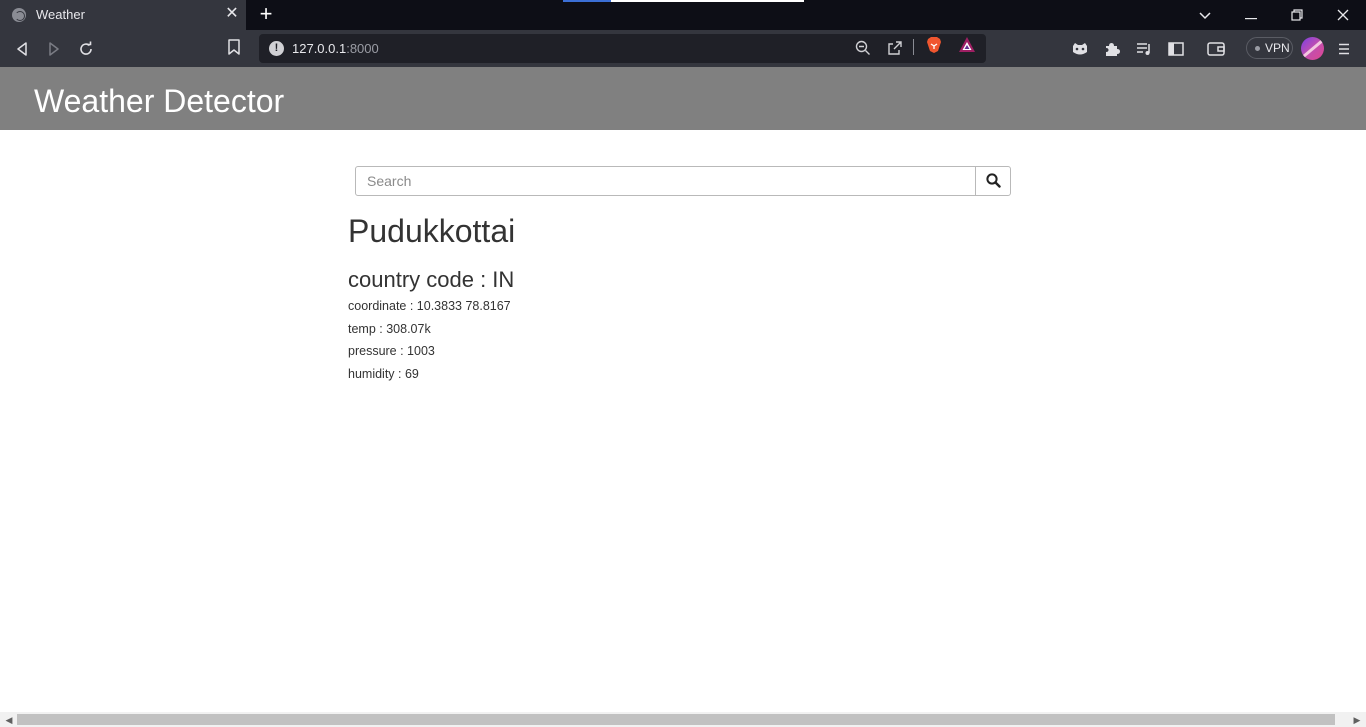 The height and width of the screenshot is (727, 1366). I want to click on main-menu-button, so click(1344, 49).